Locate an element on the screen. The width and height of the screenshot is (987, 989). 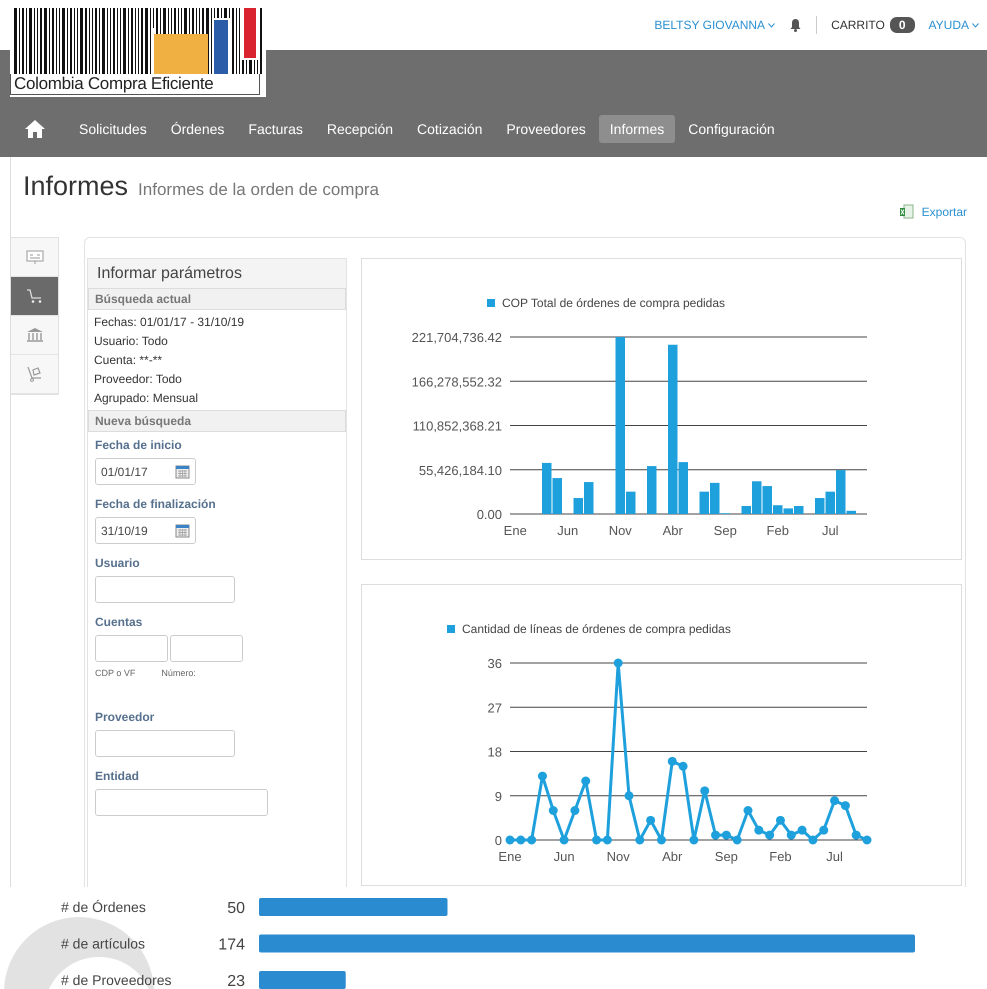
nav-tab: Cotización is located at coordinates (450, 129).